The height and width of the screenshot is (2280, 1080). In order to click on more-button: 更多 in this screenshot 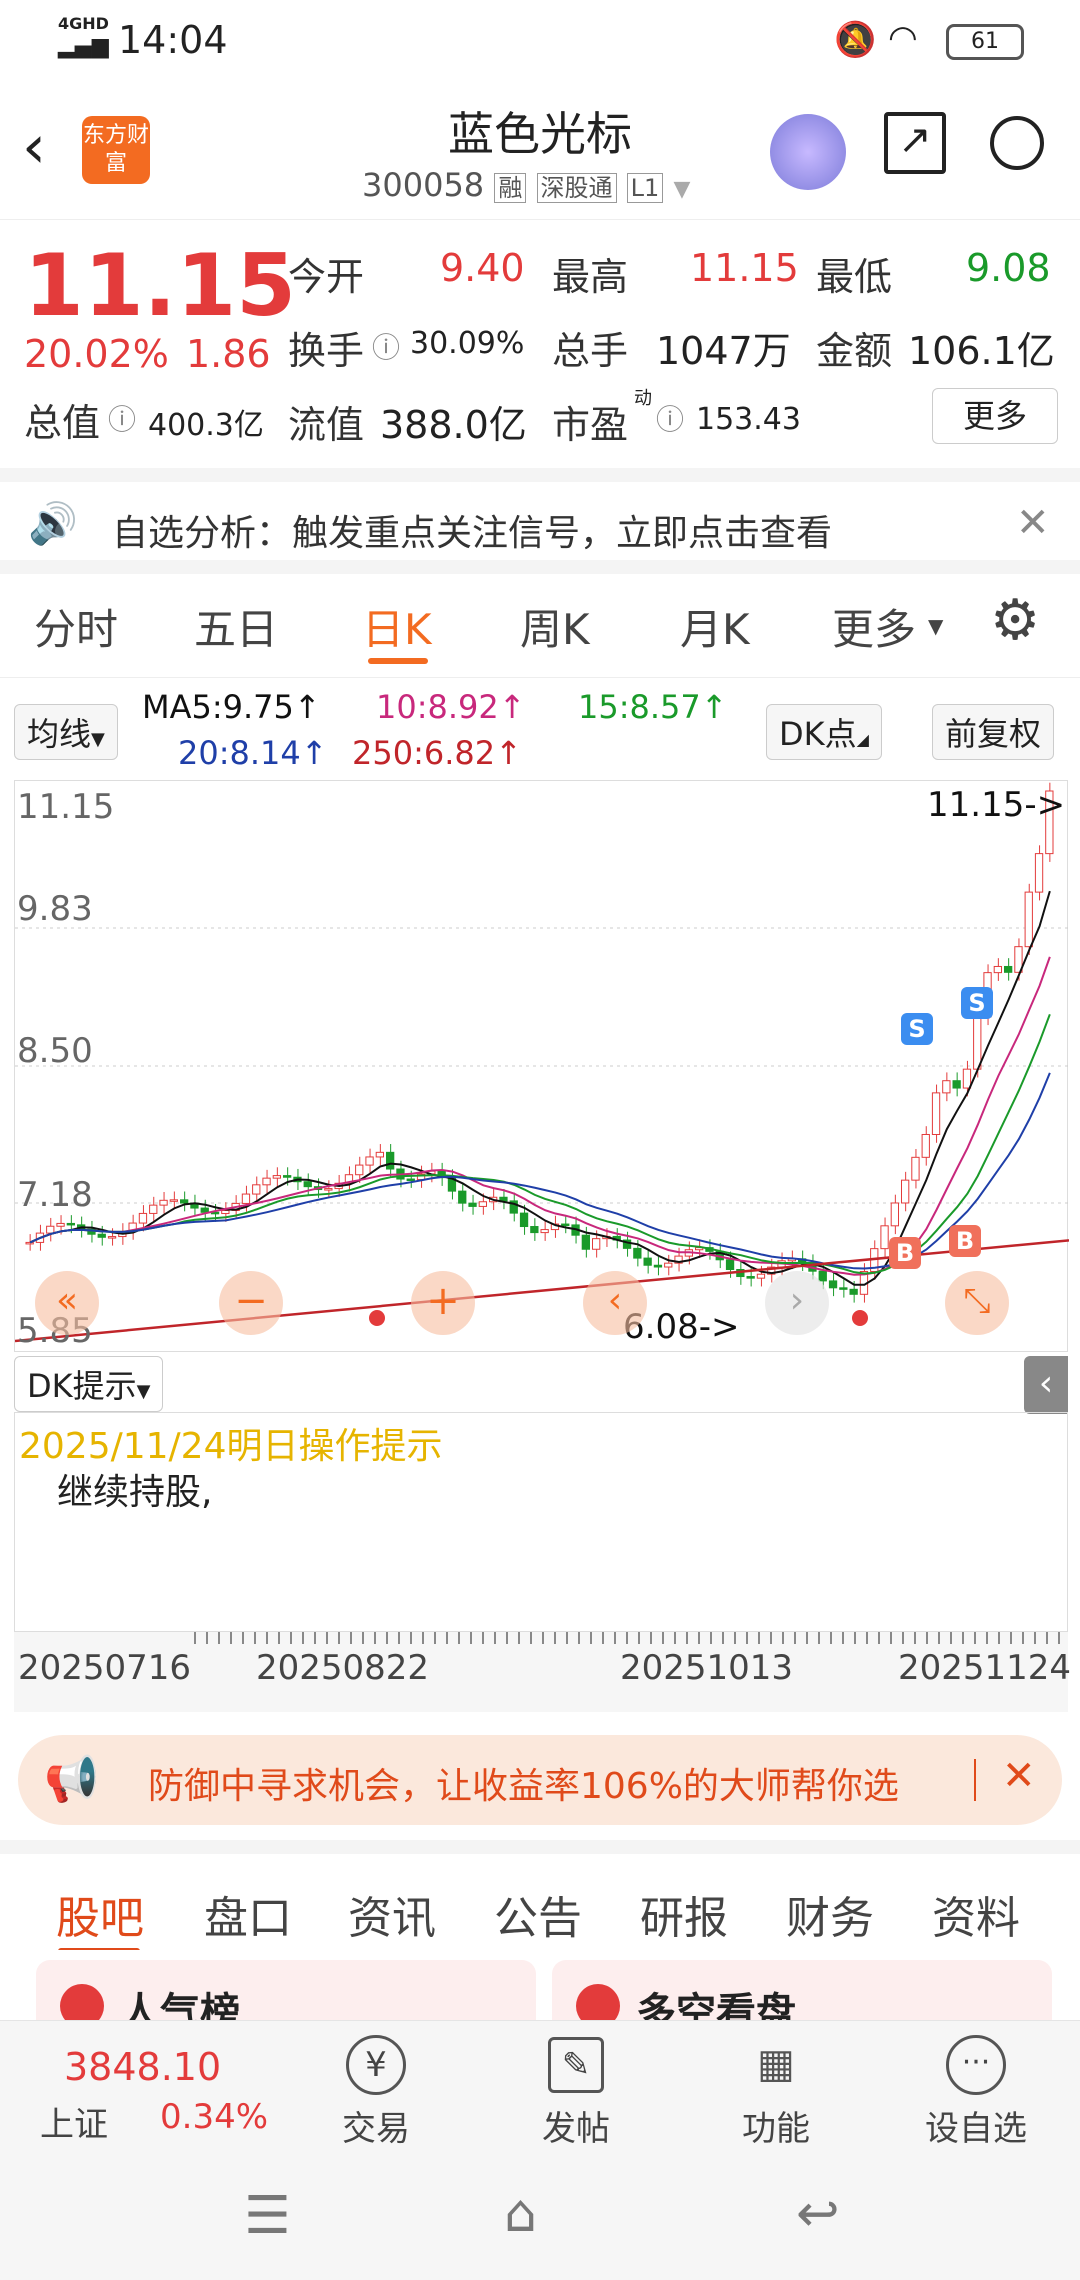, I will do `click(995, 416)`.